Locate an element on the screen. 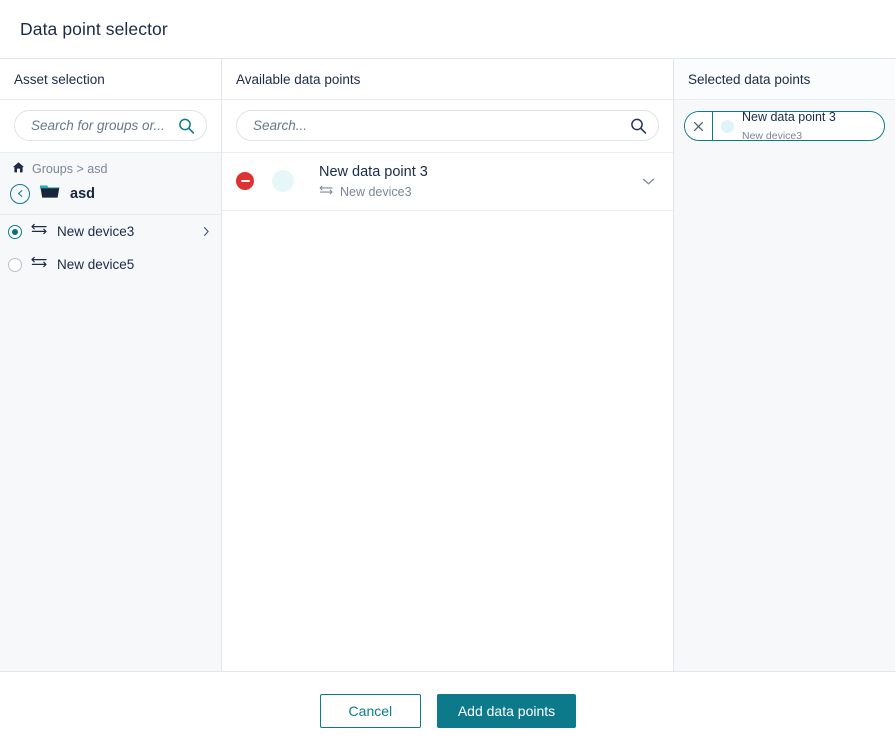 The width and height of the screenshot is (896, 750). breadcrumb: Groups > asd is located at coordinates (109, 169).